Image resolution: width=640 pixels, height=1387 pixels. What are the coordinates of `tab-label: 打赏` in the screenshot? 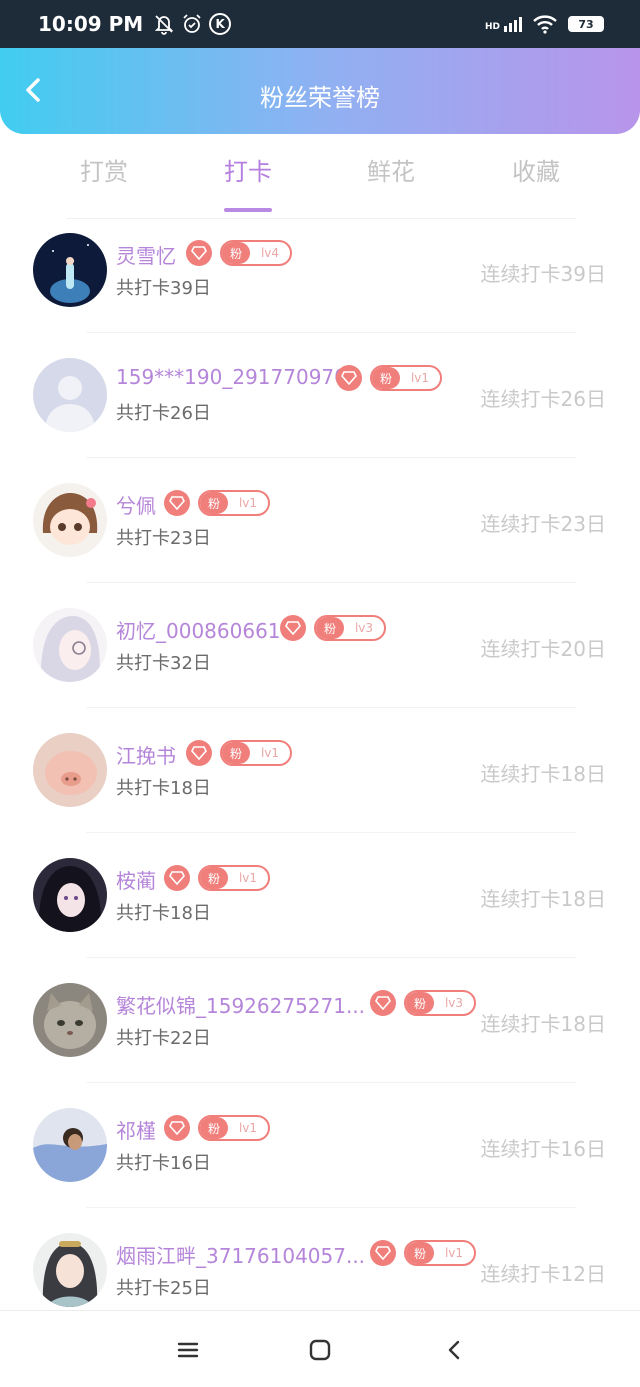 It's located at (104, 172).